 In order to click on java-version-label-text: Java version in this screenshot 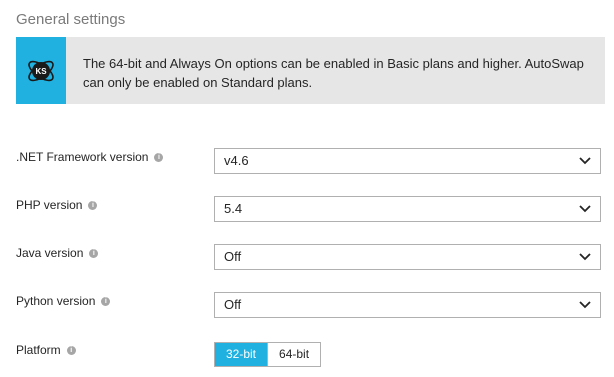, I will do `click(50, 253)`.